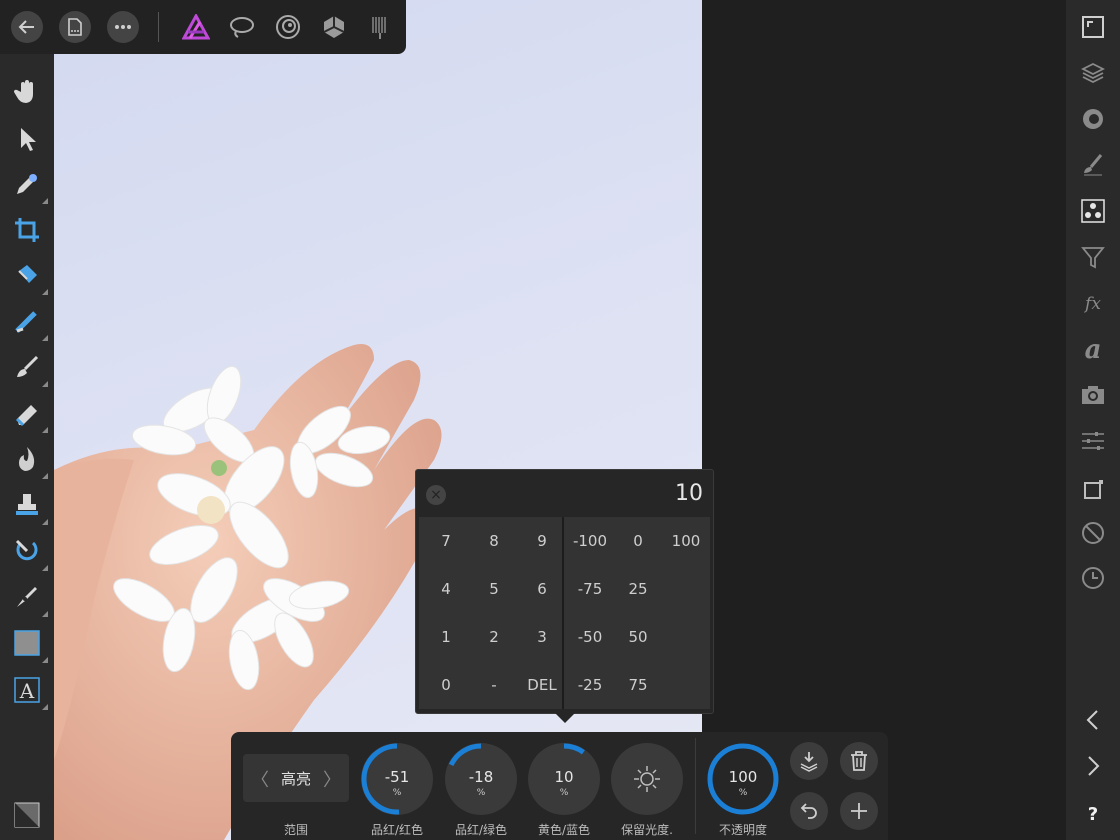 This screenshot has width=1120, height=840. I want to click on layers-icon, so click(1093, 73).